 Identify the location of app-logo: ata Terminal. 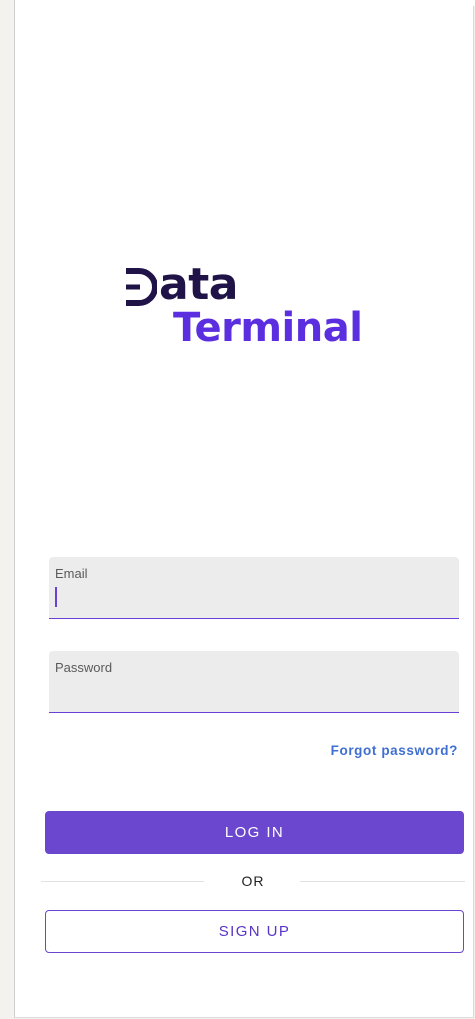
(263, 310).